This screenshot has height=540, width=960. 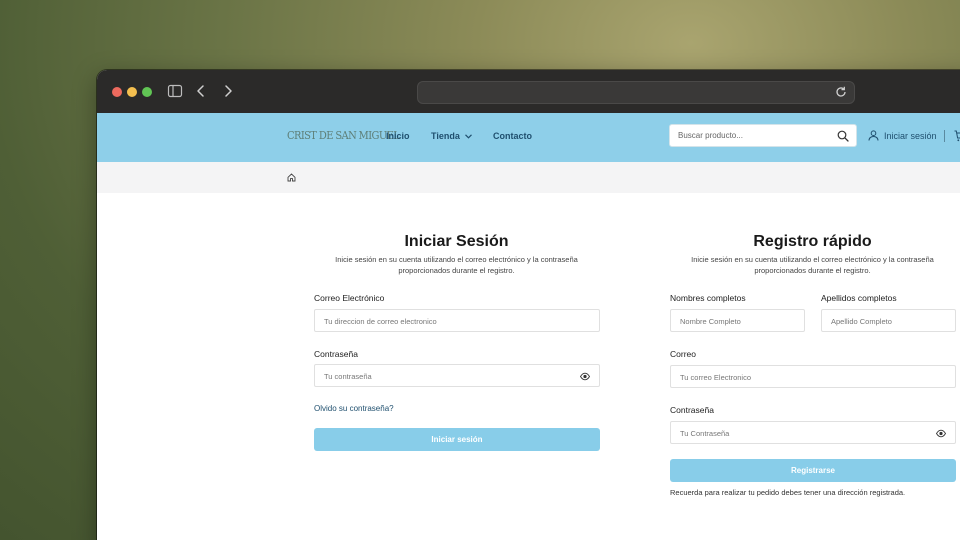 What do you see at coordinates (812, 270) in the screenshot?
I see `register-subtitle-line2: proporcionados durante el registro.` at bounding box center [812, 270].